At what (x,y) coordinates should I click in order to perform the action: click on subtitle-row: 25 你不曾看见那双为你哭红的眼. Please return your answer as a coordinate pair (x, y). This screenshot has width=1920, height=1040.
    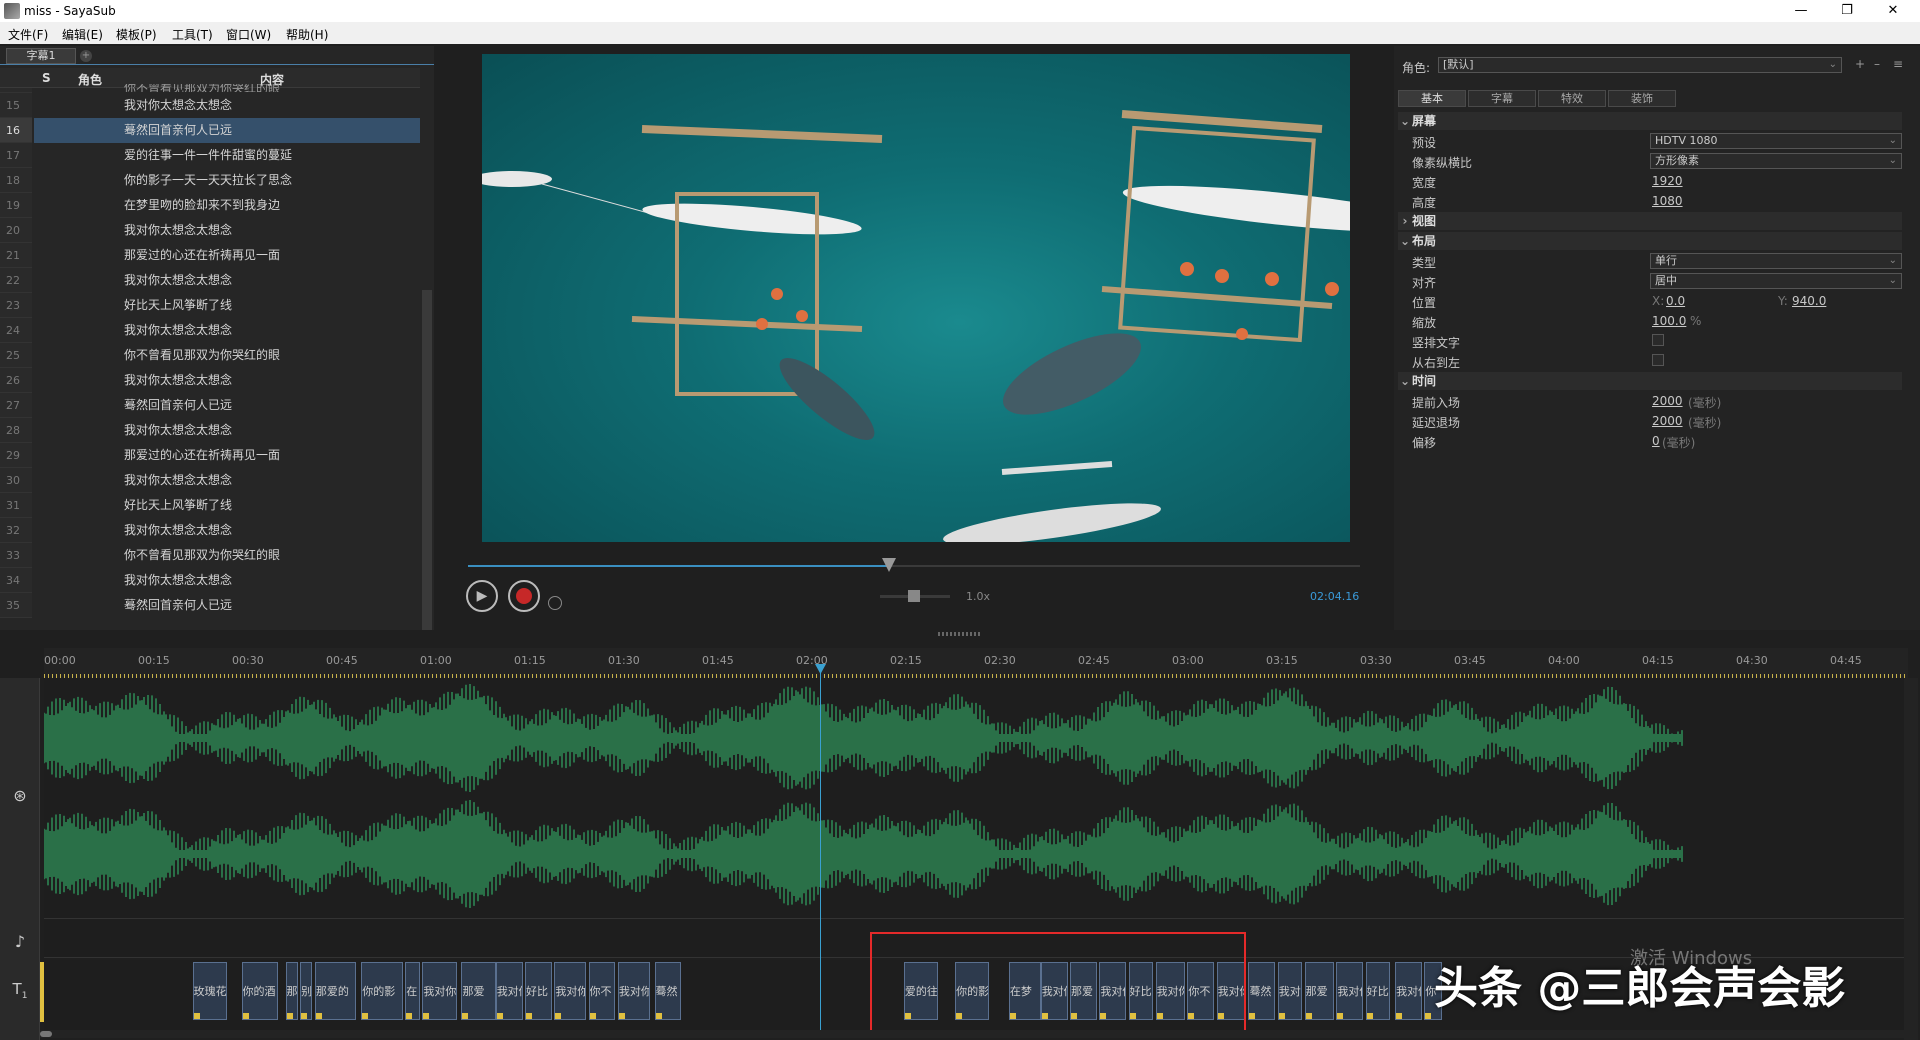
    Looking at the image, I should click on (210, 355).